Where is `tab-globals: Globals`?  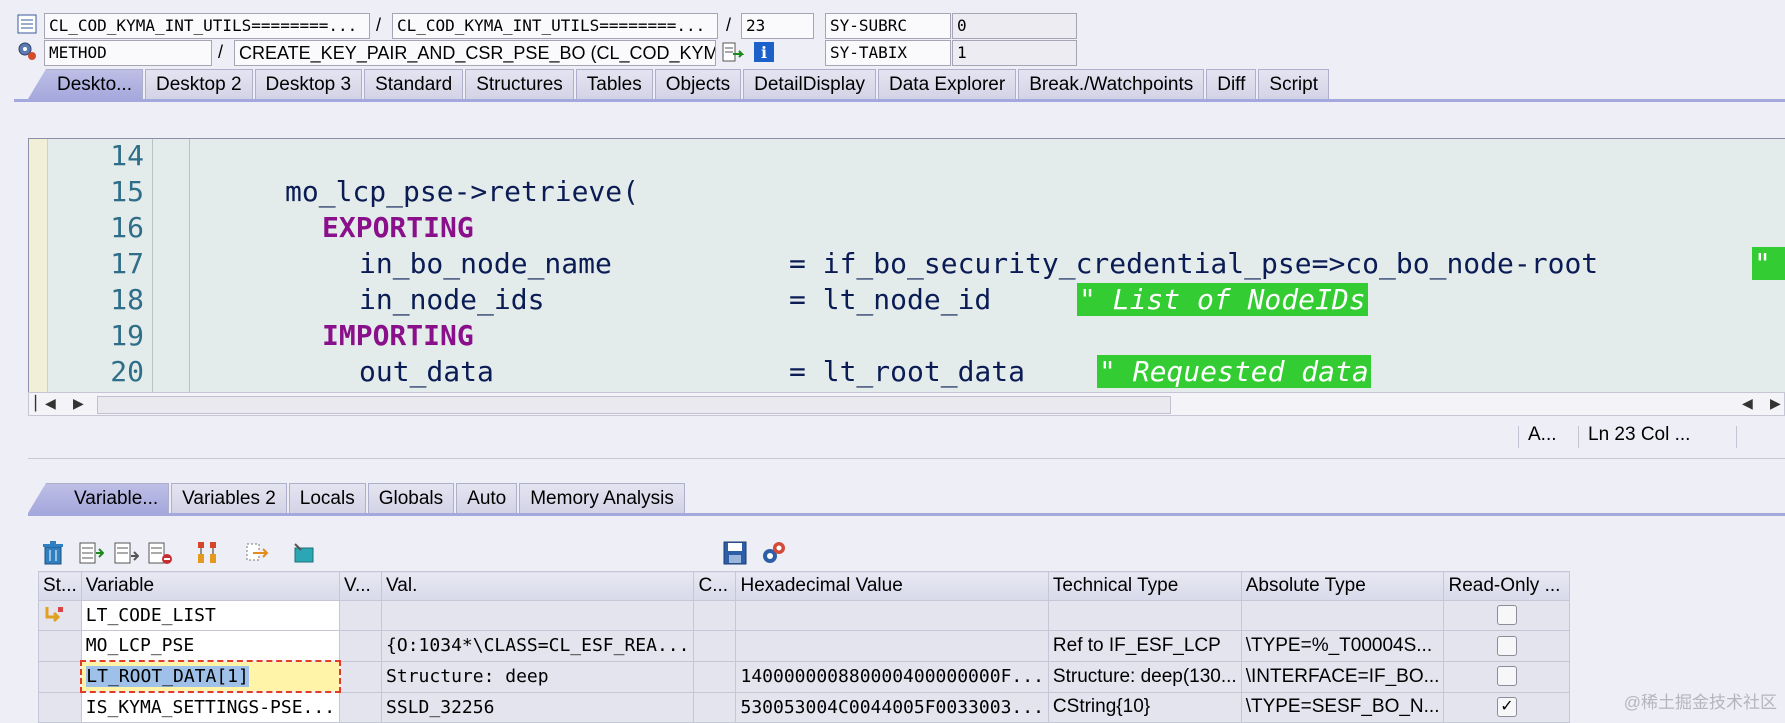 tab-globals: Globals is located at coordinates (411, 498).